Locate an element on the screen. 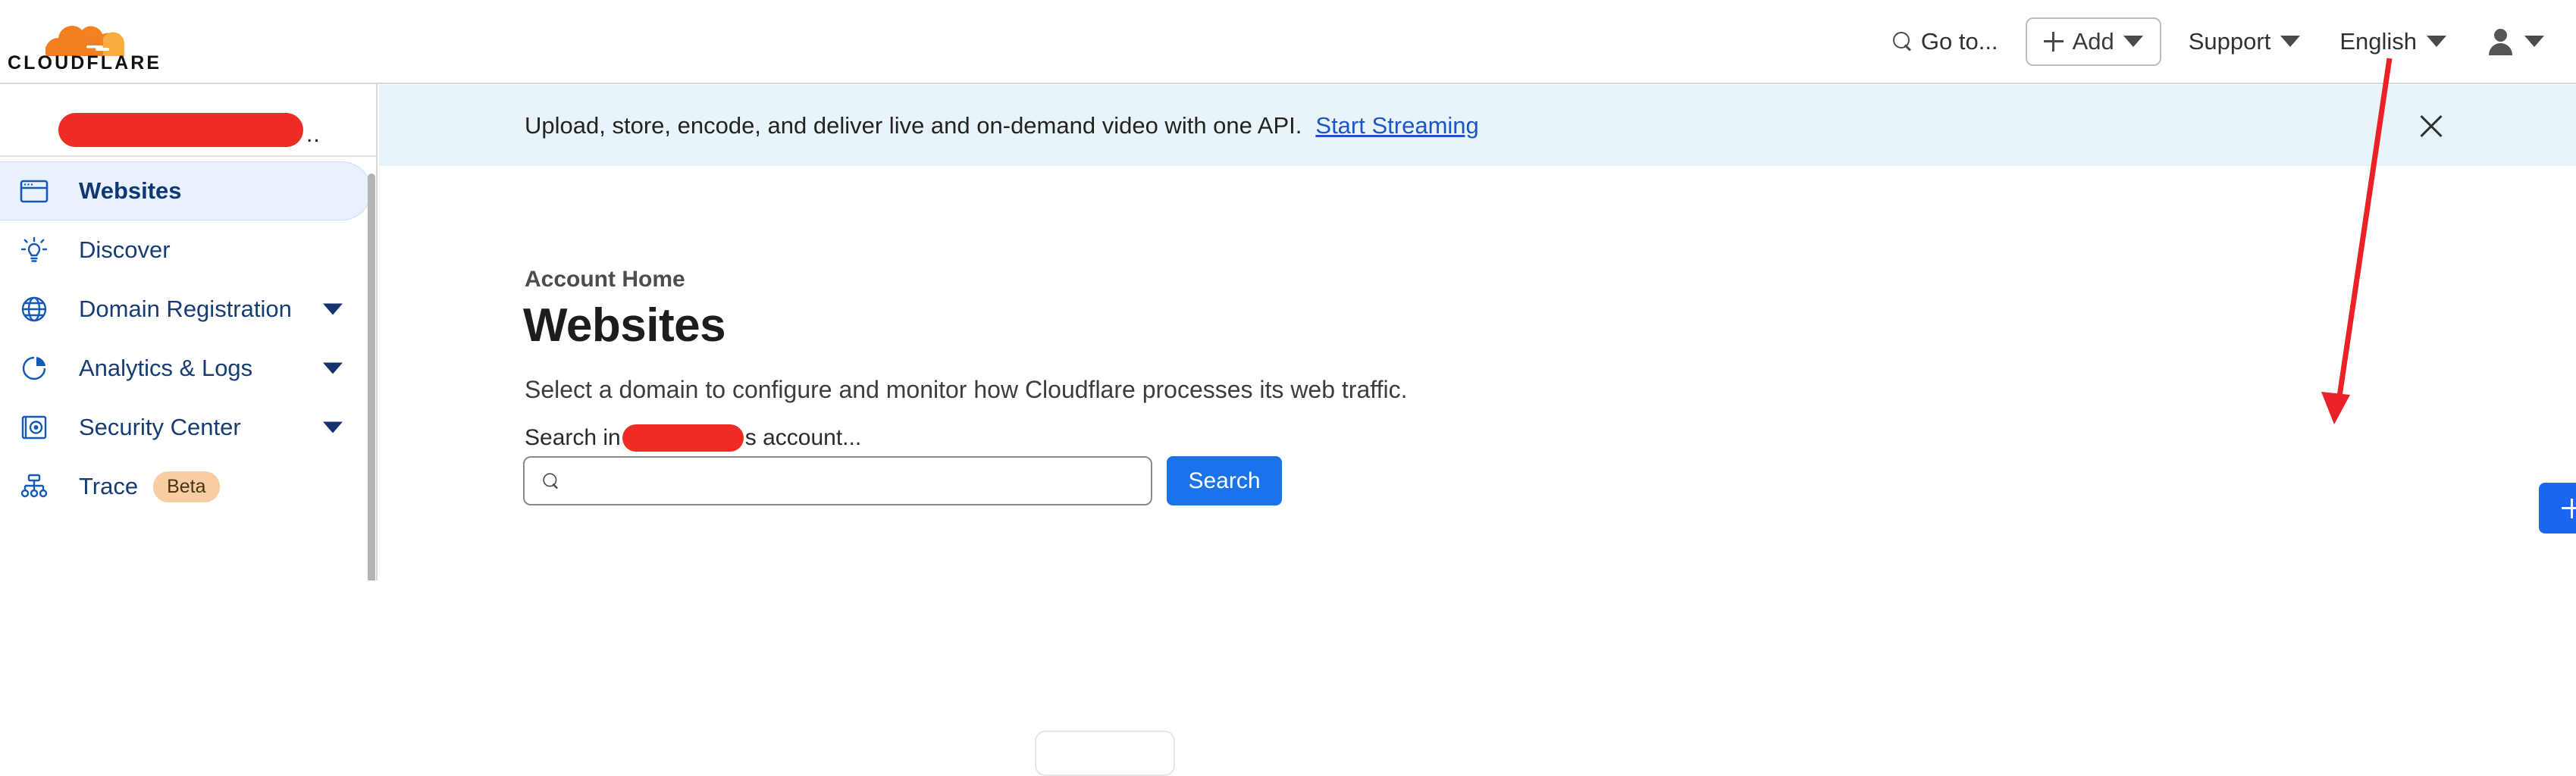 This screenshot has height=776, width=2576. browser-window-icon is located at coordinates (34, 191).